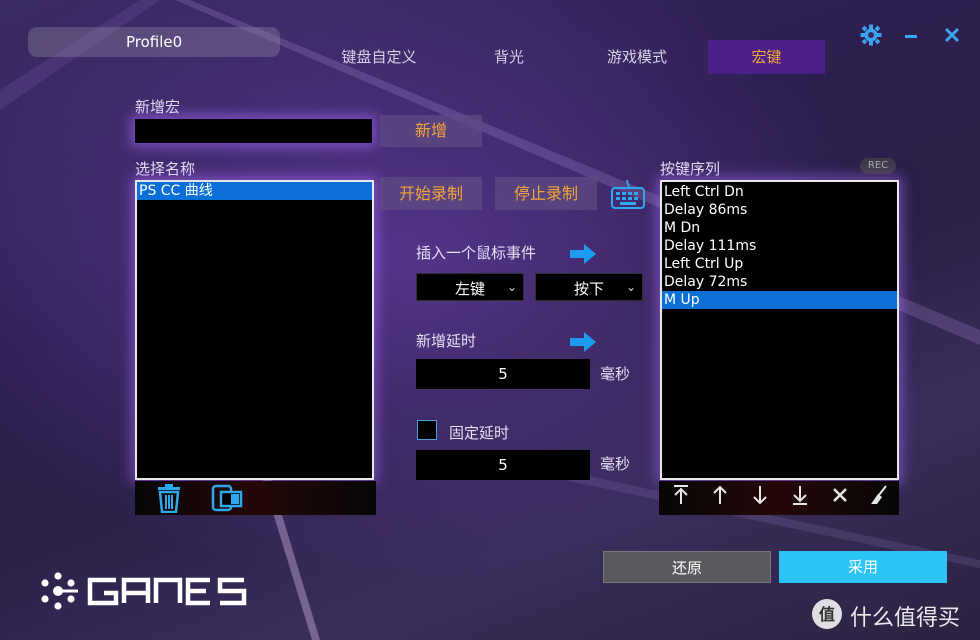 The image size is (980, 640). I want to click on move-up-icon, so click(720, 496).